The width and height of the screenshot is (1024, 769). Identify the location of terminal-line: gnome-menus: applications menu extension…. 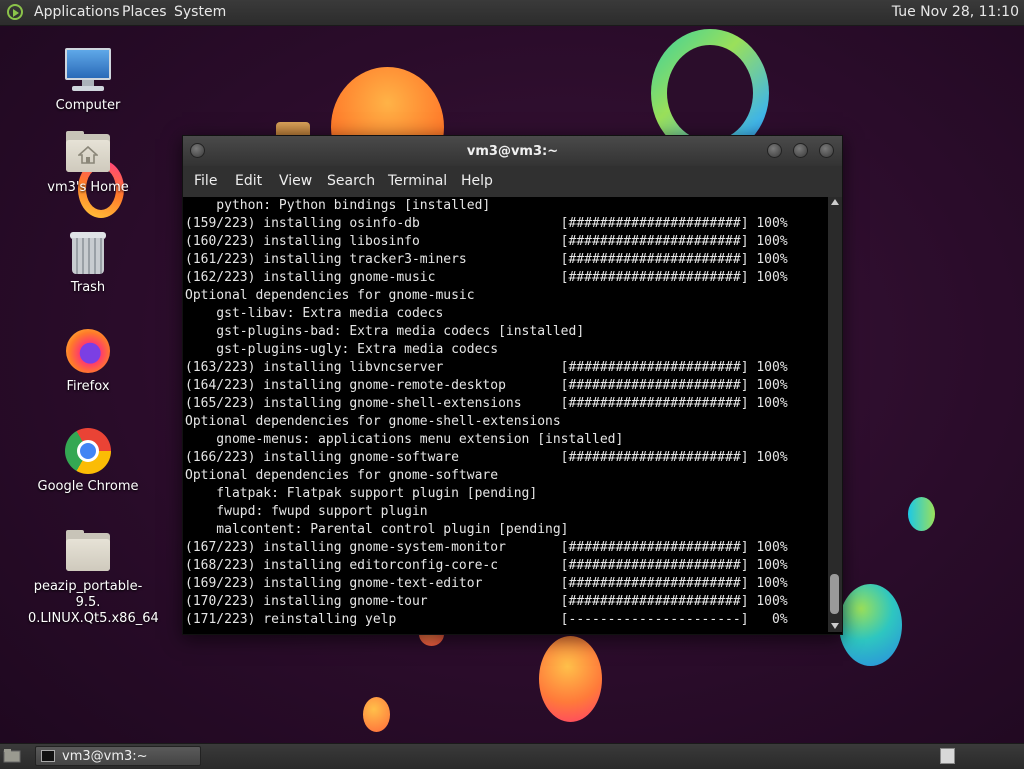
(404, 439).